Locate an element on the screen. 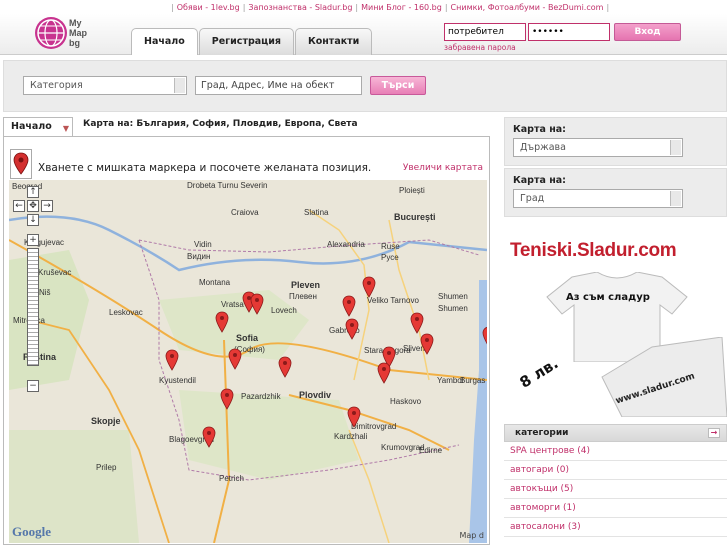 This screenshot has width=727, height=545. map-label: Видин is located at coordinates (199, 256).